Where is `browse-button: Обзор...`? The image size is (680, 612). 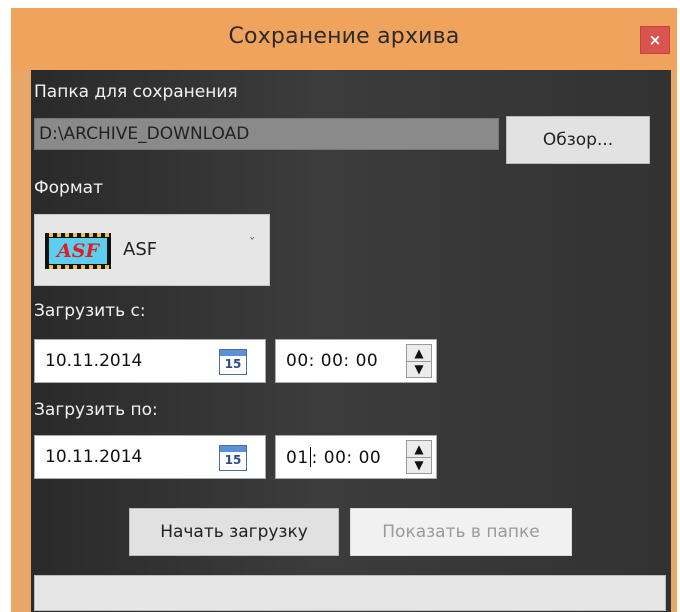
browse-button: Обзор... is located at coordinates (578, 140).